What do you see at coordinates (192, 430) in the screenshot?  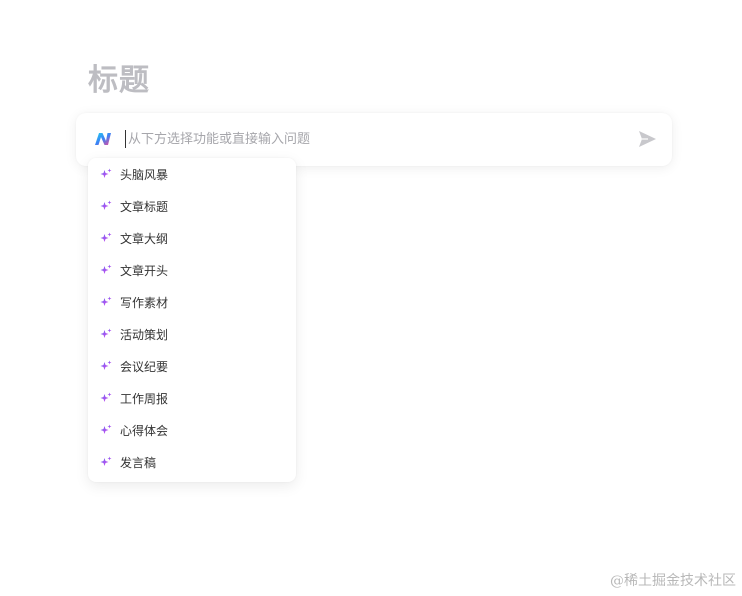 I see `menu-item: 心得体会` at bounding box center [192, 430].